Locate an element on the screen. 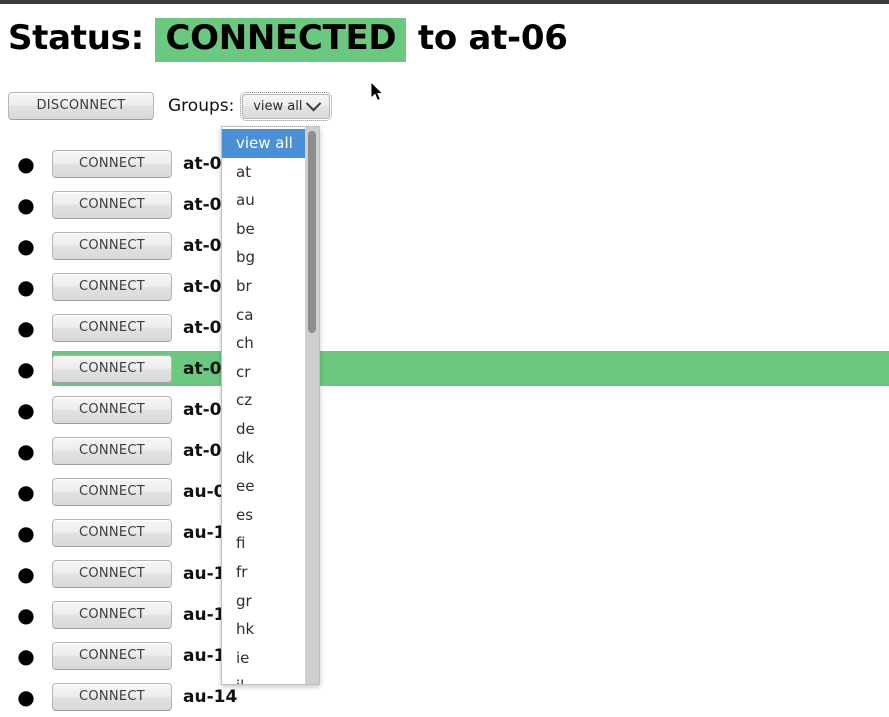  status-label: Status: is located at coordinates (76, 38).